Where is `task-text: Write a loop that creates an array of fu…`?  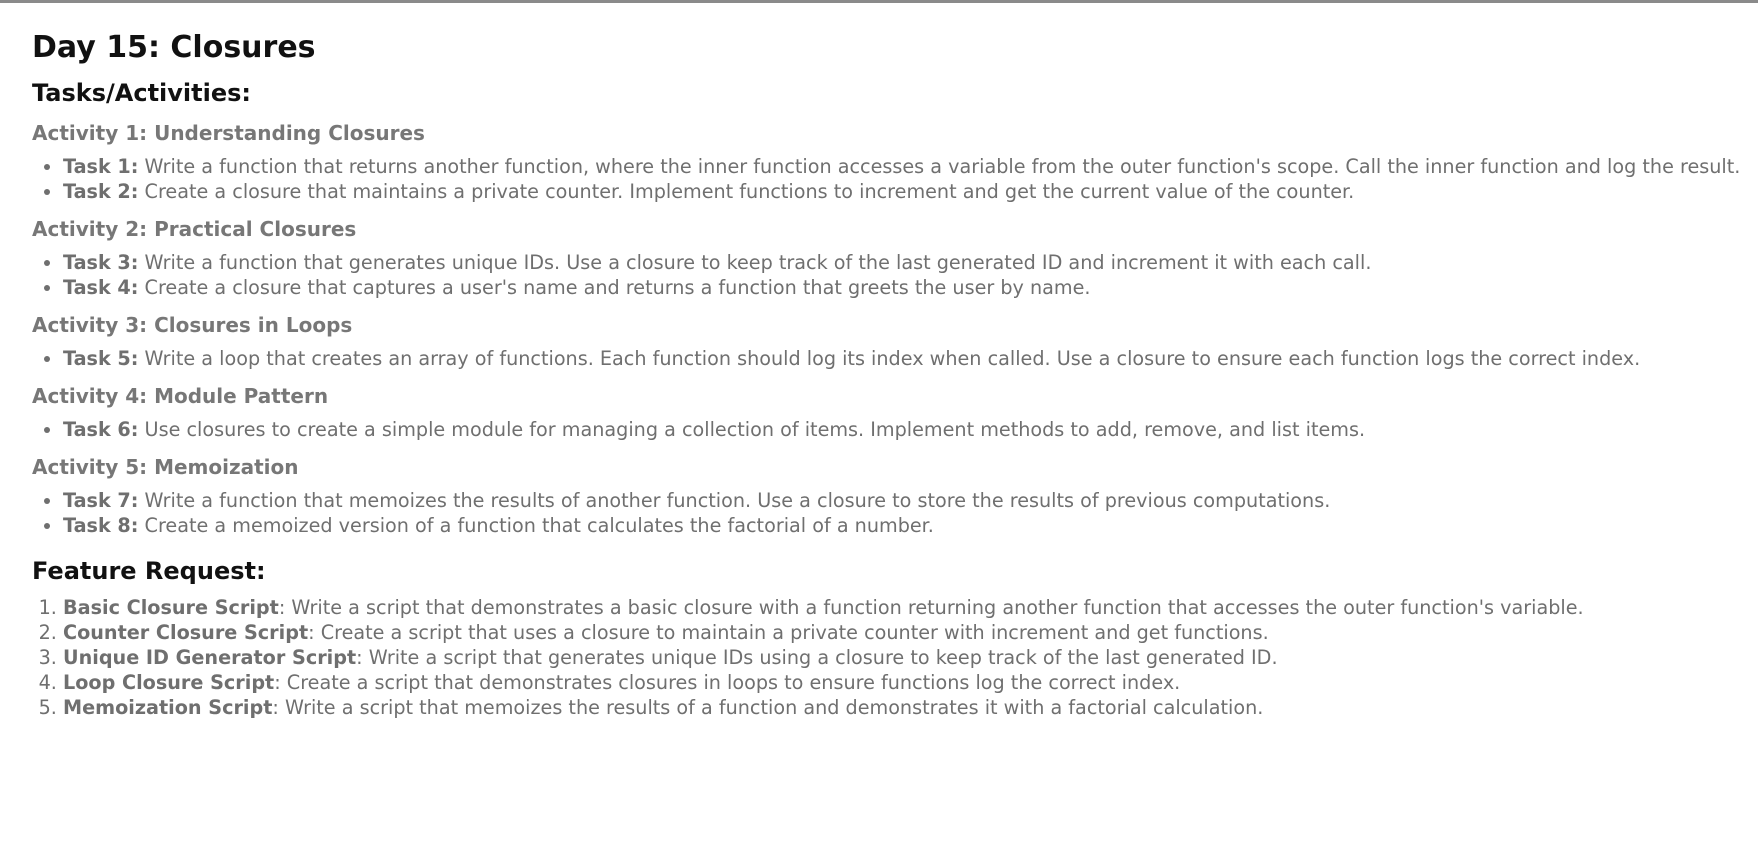
task-text: Write a loop that creates an array of fu… is located at coordinates (889, 358).